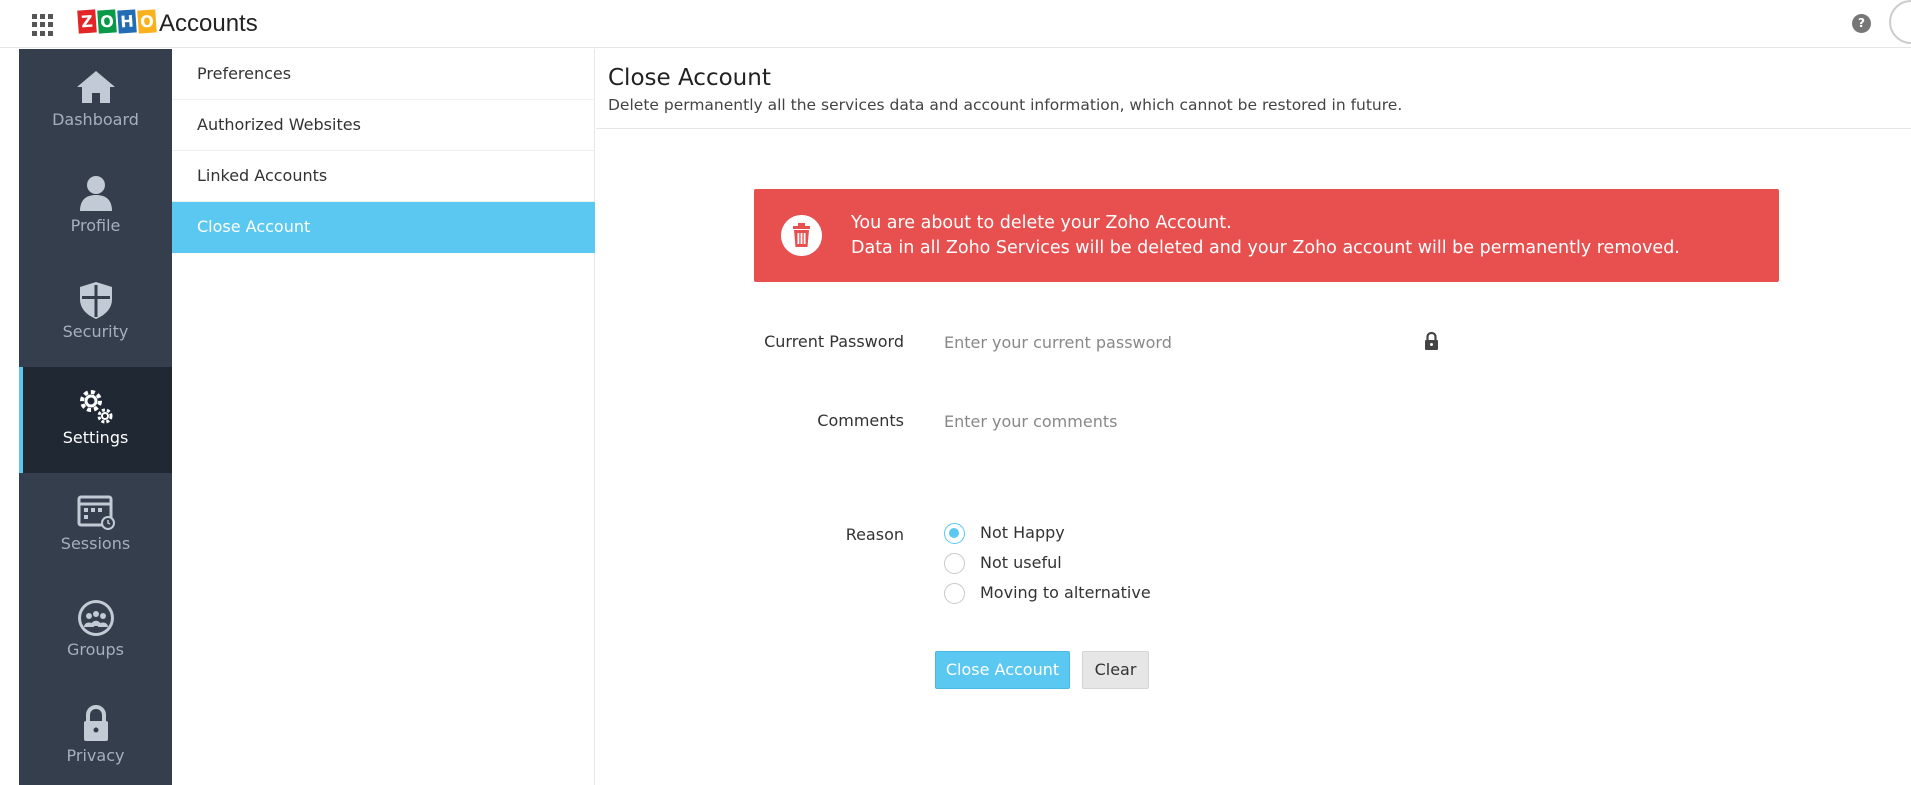  What do you see at coordinates (95, 437) in the screenshot?
I see `nav-label: Settings` at bounding box center [95, 437].